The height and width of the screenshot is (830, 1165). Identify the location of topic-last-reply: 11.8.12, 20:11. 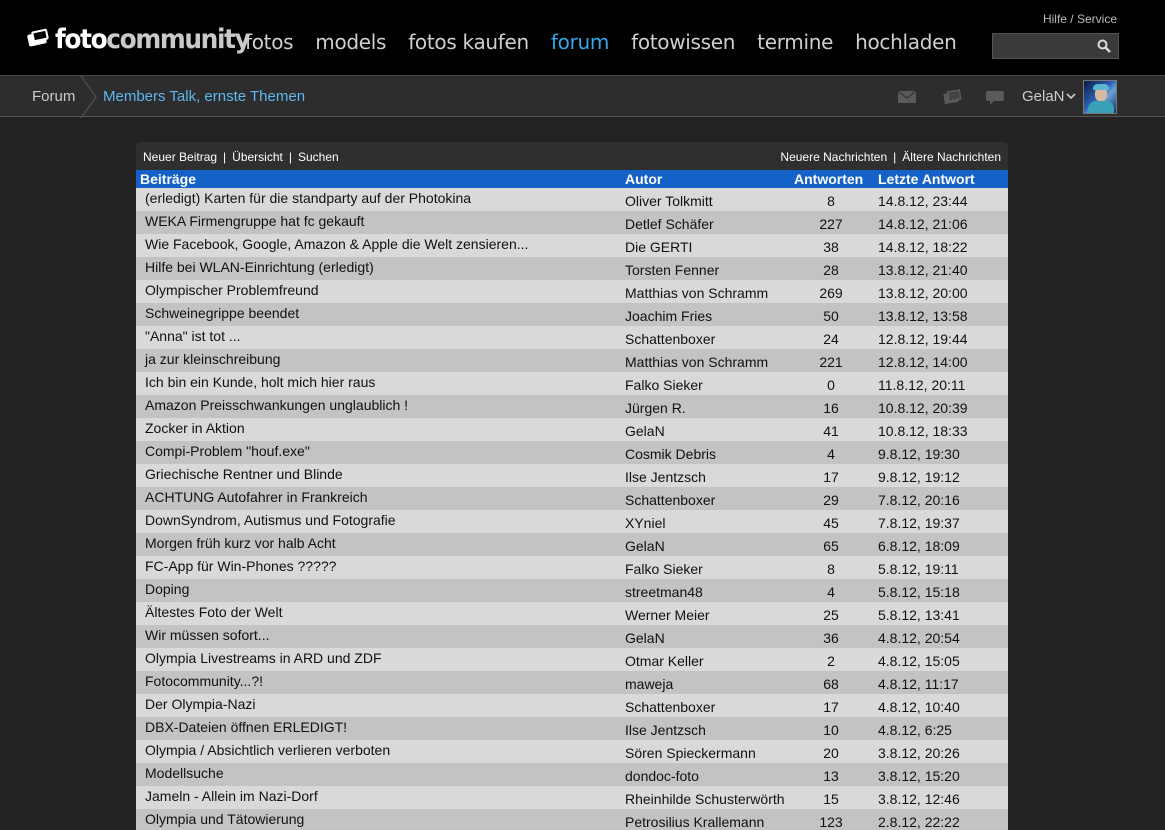
(921, 385).